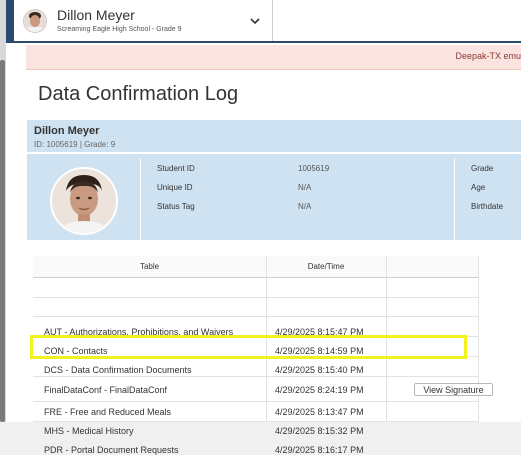 This screenshot has width=521, height=455. Describe the element at coordinates (453, 389) in the screenshot. I see `view-signature-button: View Signature` at that location.